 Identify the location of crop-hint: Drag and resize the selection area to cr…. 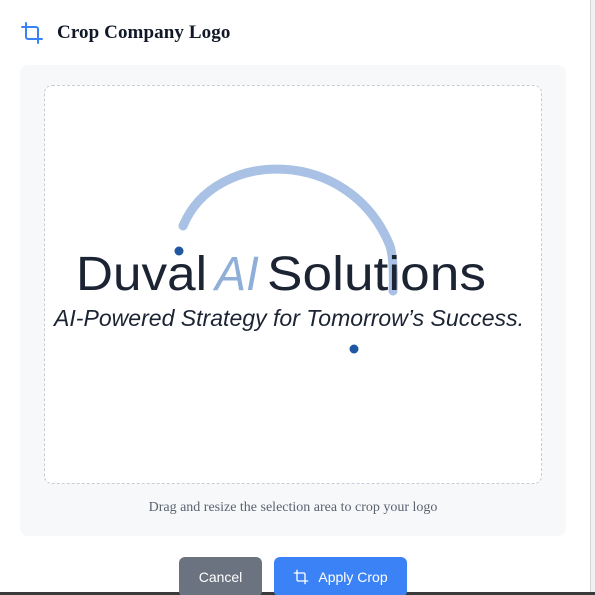
(293, 507).